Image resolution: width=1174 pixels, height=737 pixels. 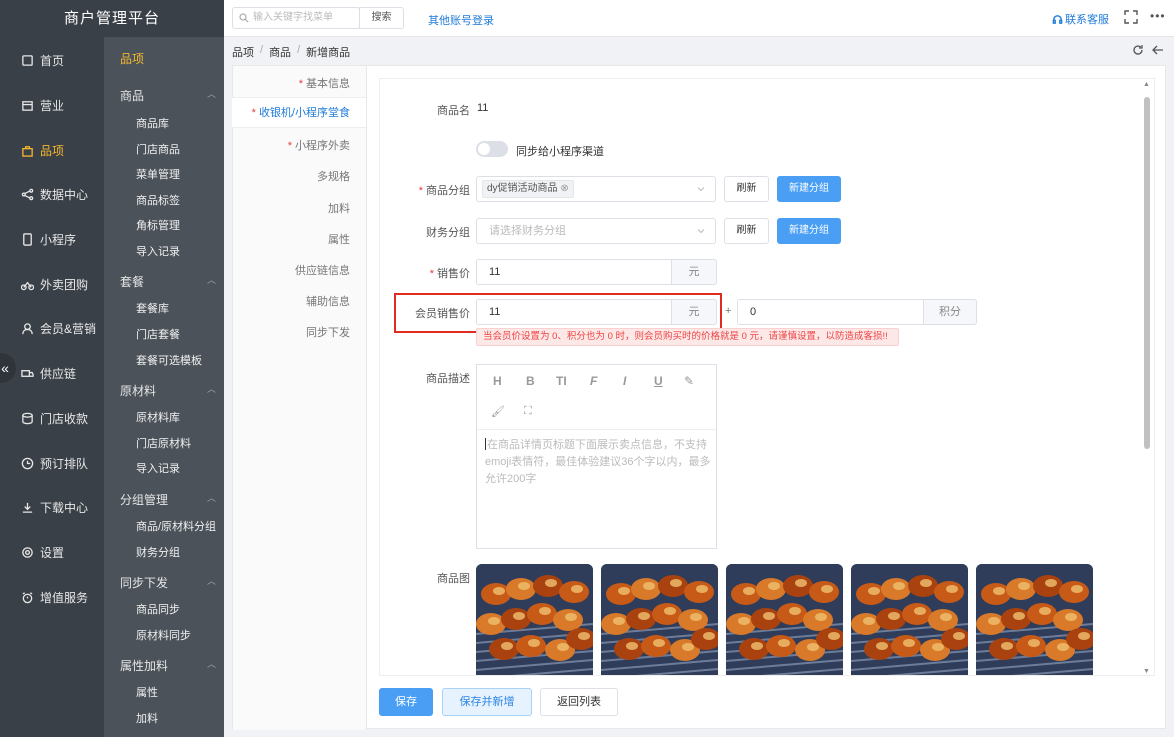 I want to click on member-points-input: 0, so click(x=830, y=312).